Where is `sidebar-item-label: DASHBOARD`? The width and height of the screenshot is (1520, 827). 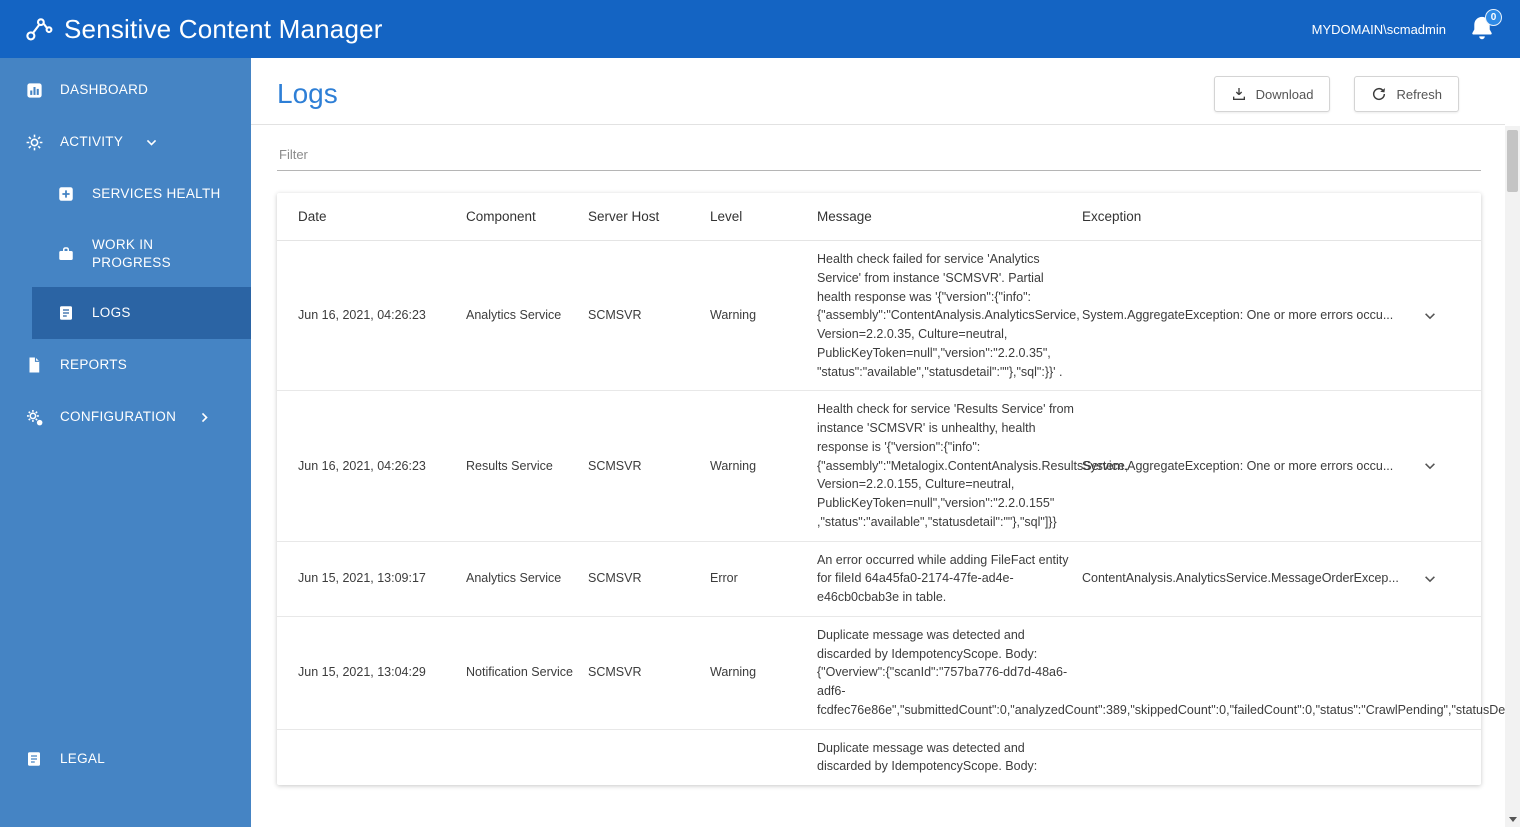 sidebar-item-label: DASHBOARD is located at coordinates (104, 90).